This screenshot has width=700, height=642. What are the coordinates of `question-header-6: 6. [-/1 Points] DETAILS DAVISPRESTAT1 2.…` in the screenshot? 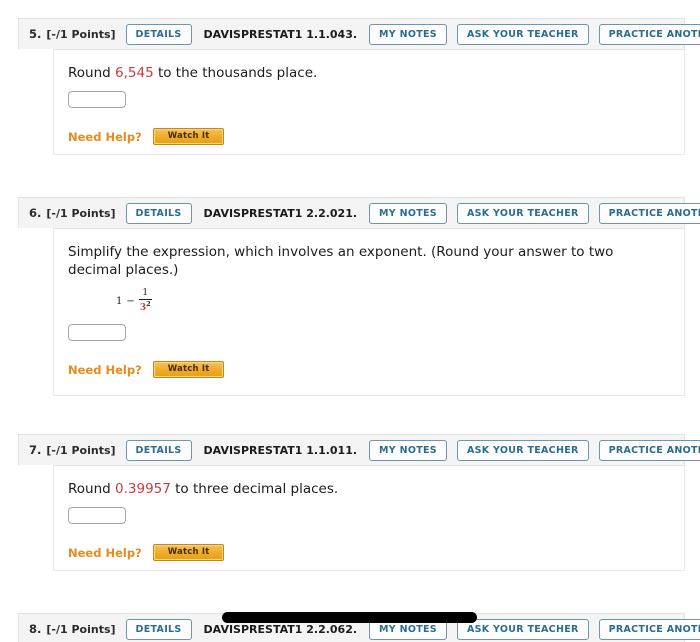 It's located at (359, 212).